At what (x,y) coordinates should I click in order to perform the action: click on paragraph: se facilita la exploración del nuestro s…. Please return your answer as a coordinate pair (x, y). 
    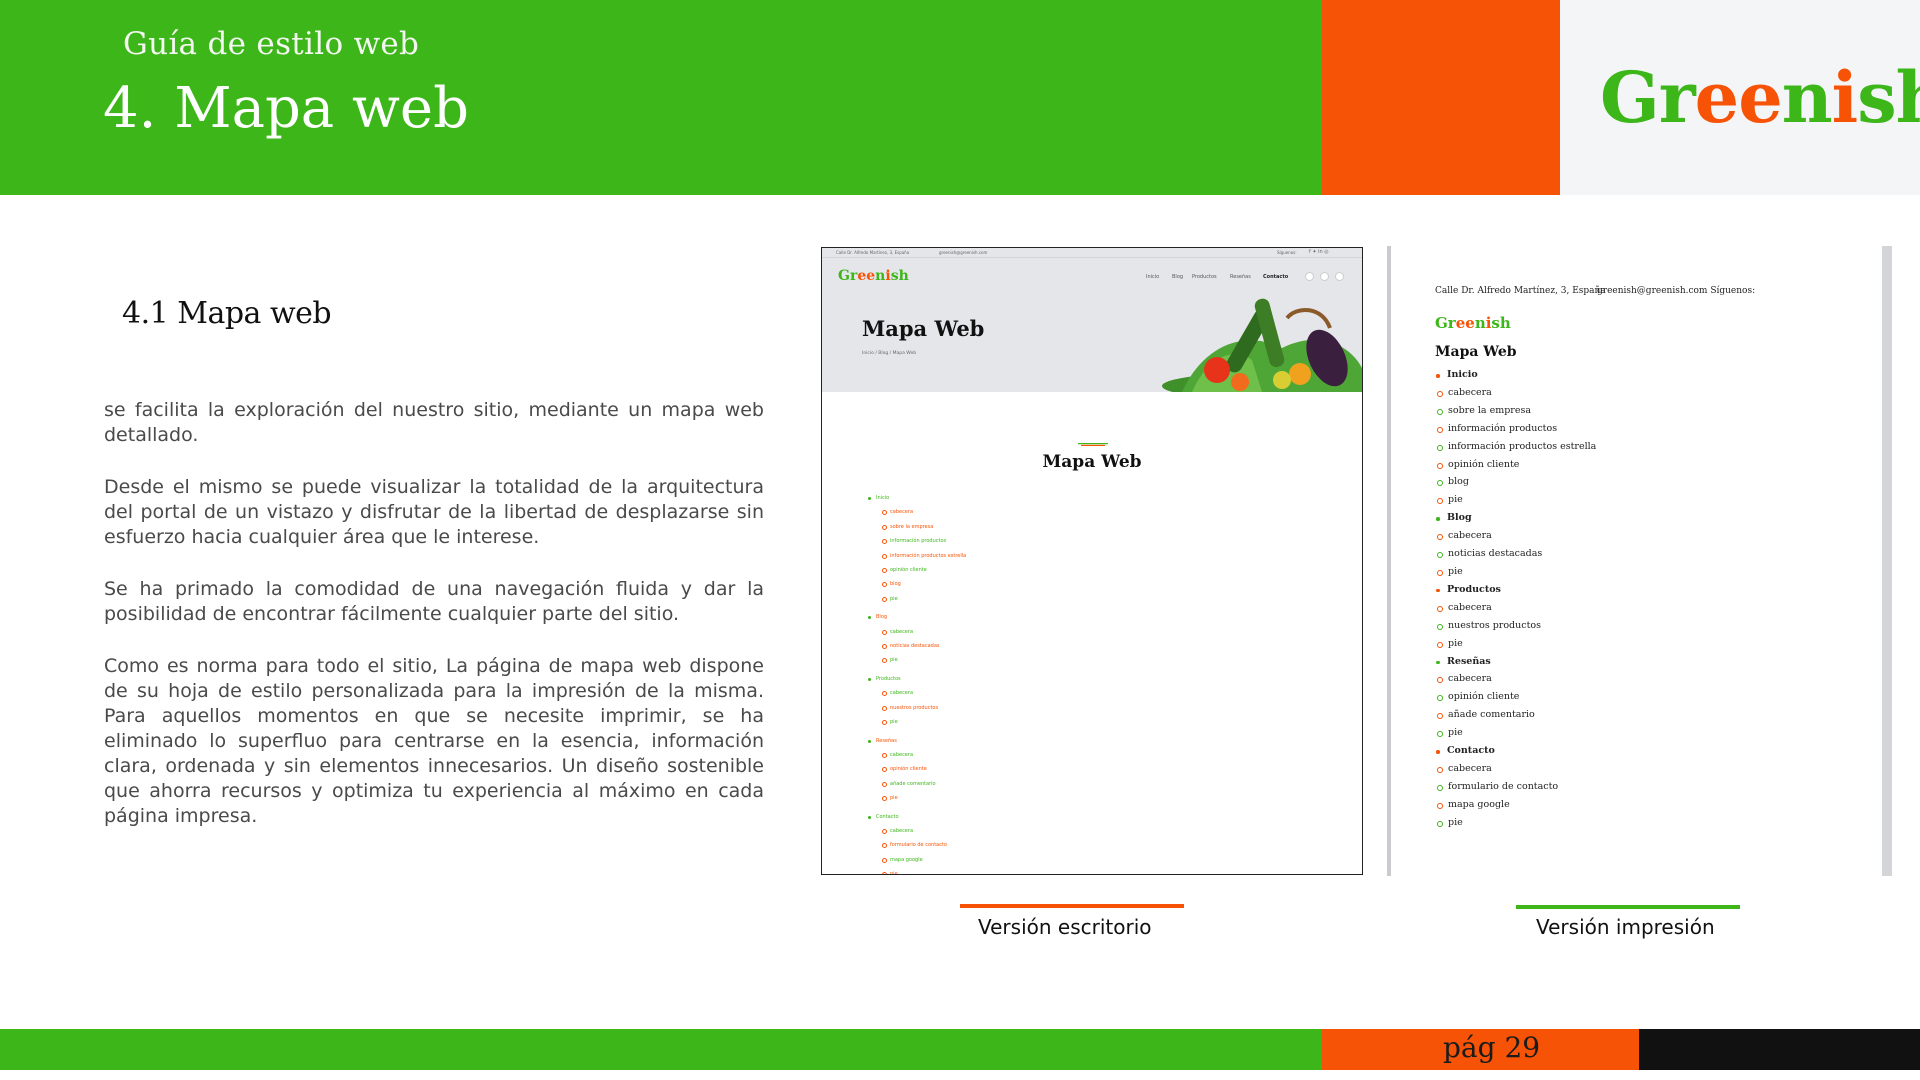
    Looking at the image, I should click on (434, 422).